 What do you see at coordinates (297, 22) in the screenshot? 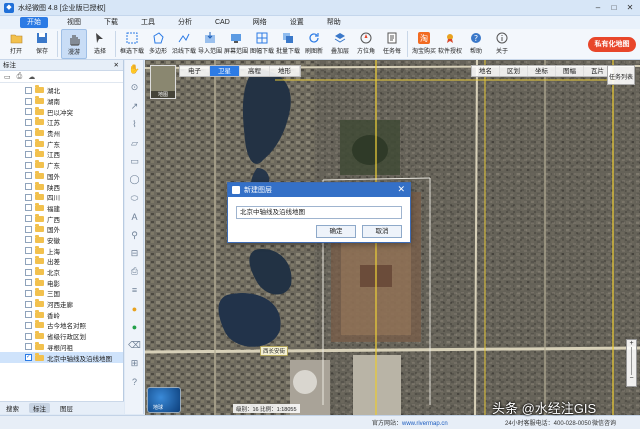
I see `menu-settings: 设置` at bounding box center [297, 22].